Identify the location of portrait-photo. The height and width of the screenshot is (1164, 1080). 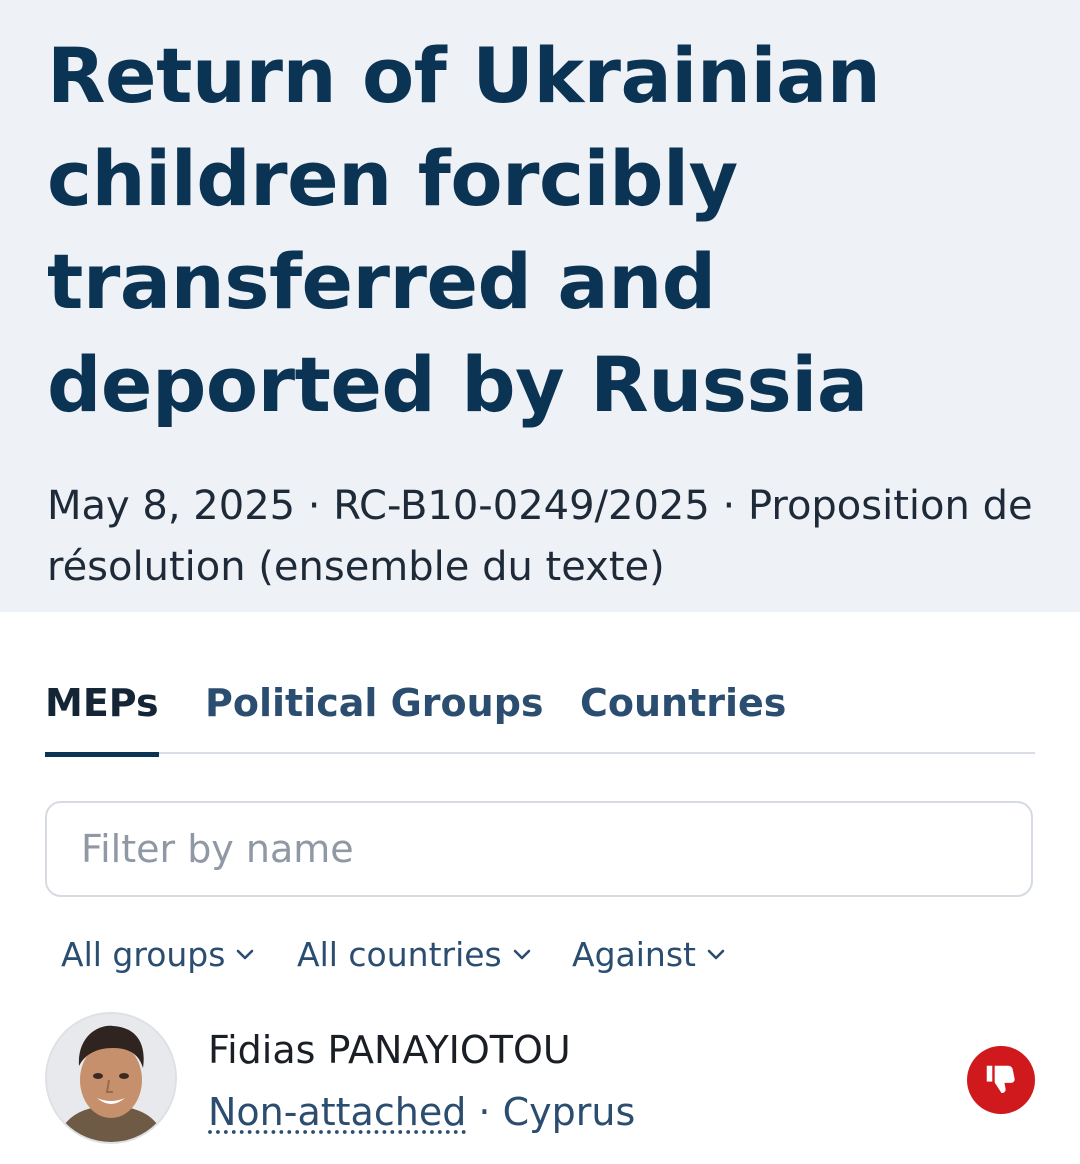
(111, 1078).